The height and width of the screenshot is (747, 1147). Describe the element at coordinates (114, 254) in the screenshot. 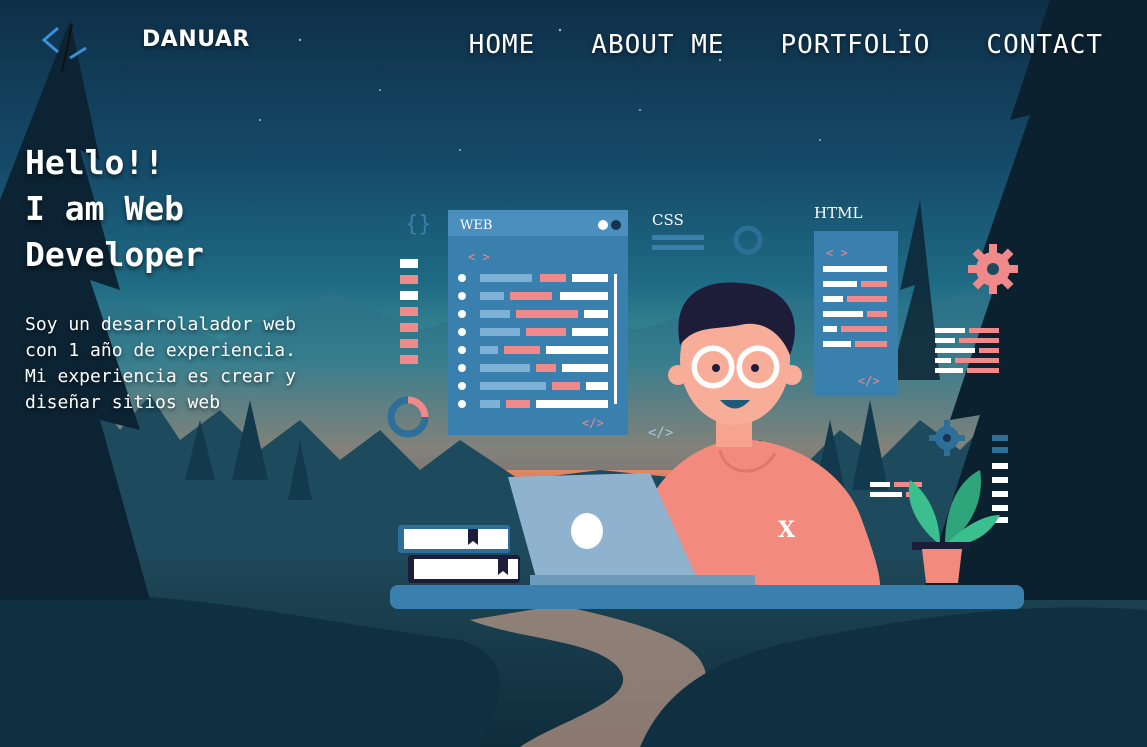

I see `hero-title-line: Developer` at that location.